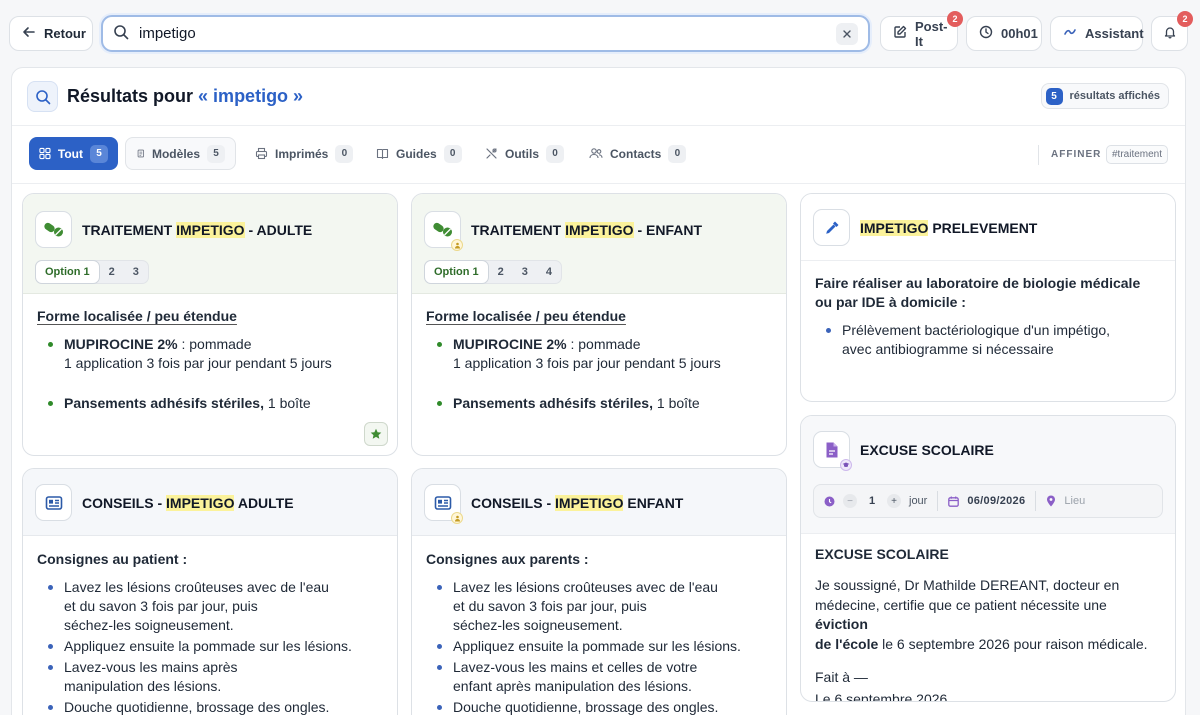  I want to click on place-field: Lieu, so click(1065, 501).